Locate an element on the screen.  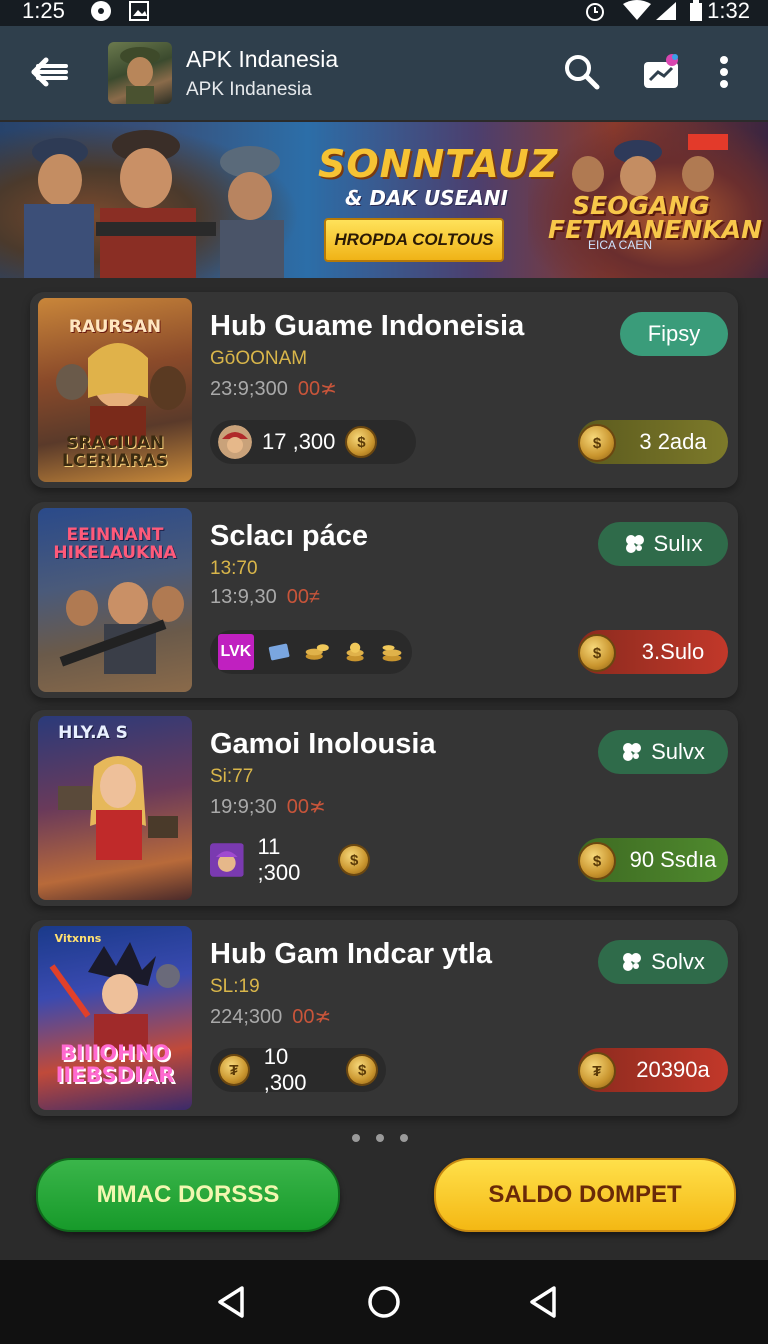
tag-button: Solvx is located at coordinates (663, 962).